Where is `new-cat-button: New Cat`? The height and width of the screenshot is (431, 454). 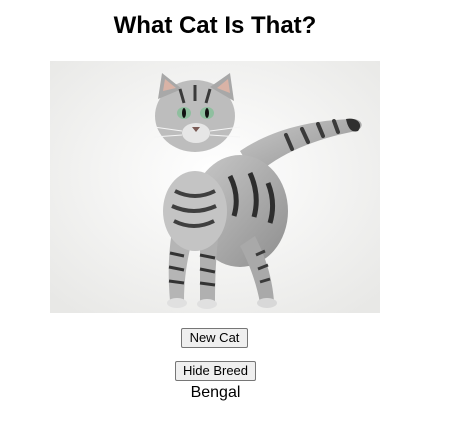 new-cat-button: New Cat is located at coordinates (214, 338).